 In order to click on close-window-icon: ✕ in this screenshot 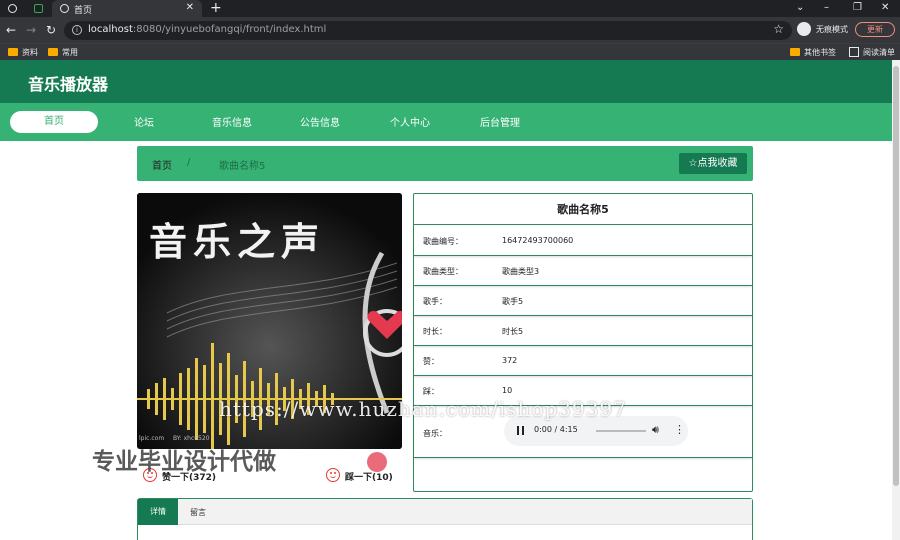, I will do `click(885, 7)`.